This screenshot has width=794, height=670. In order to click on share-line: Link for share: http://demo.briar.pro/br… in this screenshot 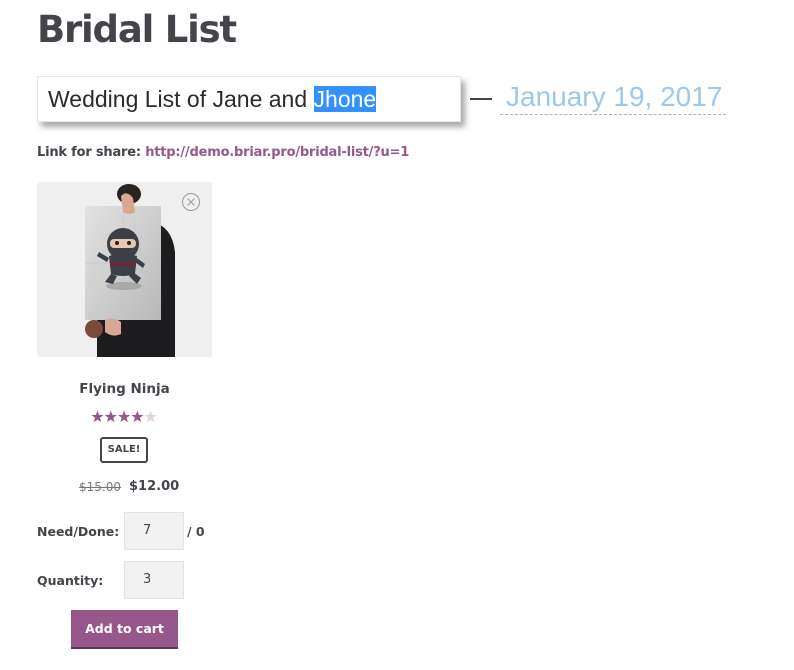, I will do `click(223, 152)`.